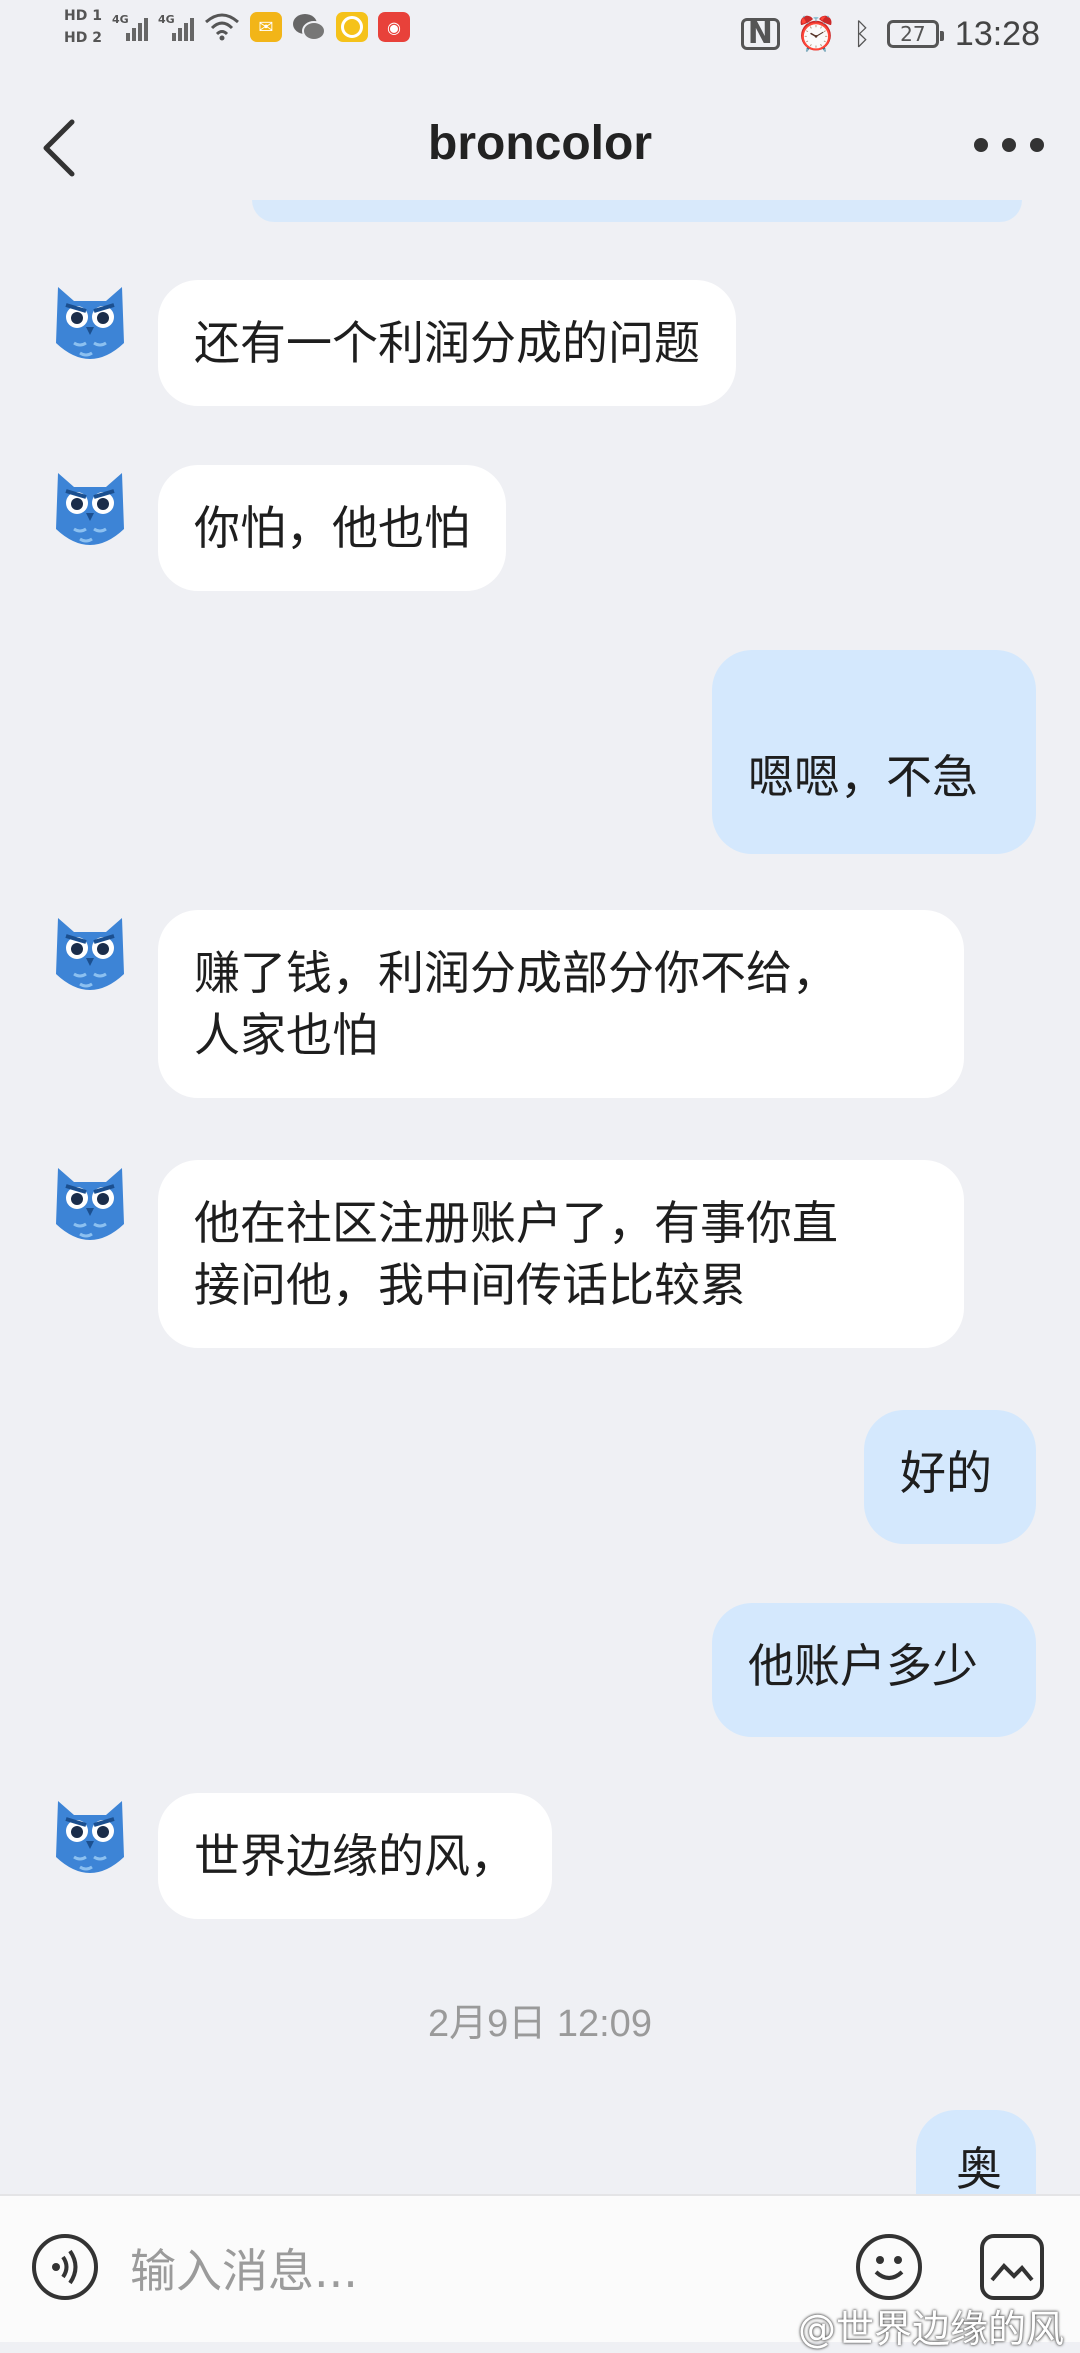 The height and width of the screenshot is (2353, 1080). I want to click on message-bubble-incoming: 世界边缘的风，, so click(355, 1856).